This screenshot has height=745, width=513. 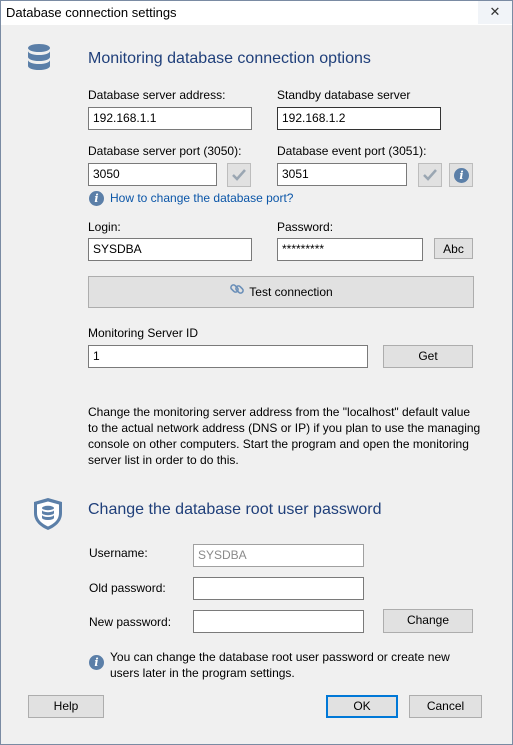 What do you see at coordinates (344, 95) in the screenshot?
I see `standby-server-label: Standby database server` at bounding box center [344, 95].